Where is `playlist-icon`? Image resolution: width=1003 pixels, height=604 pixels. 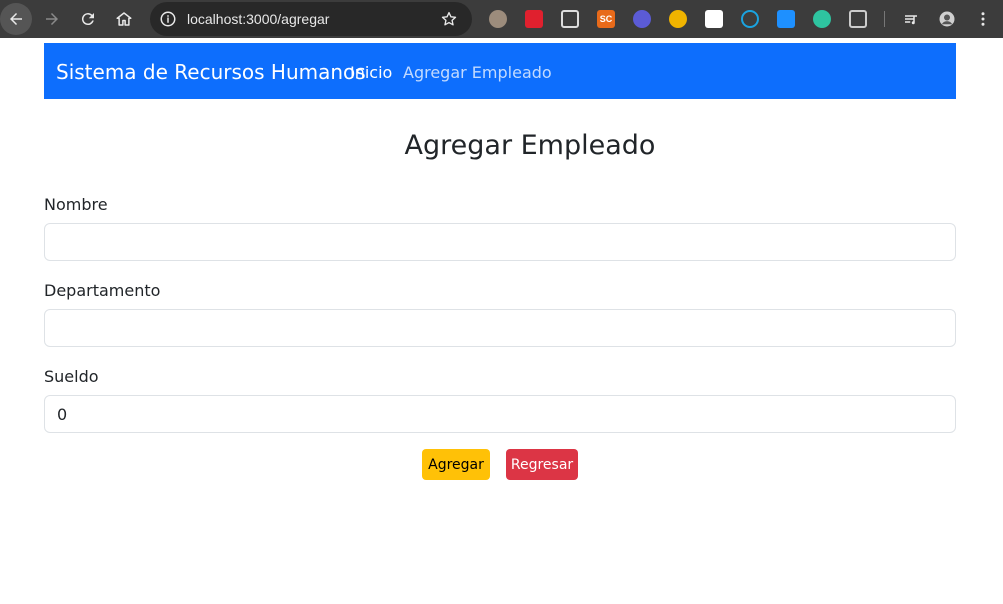 playlist-icon is located at coordinates (911, 20).